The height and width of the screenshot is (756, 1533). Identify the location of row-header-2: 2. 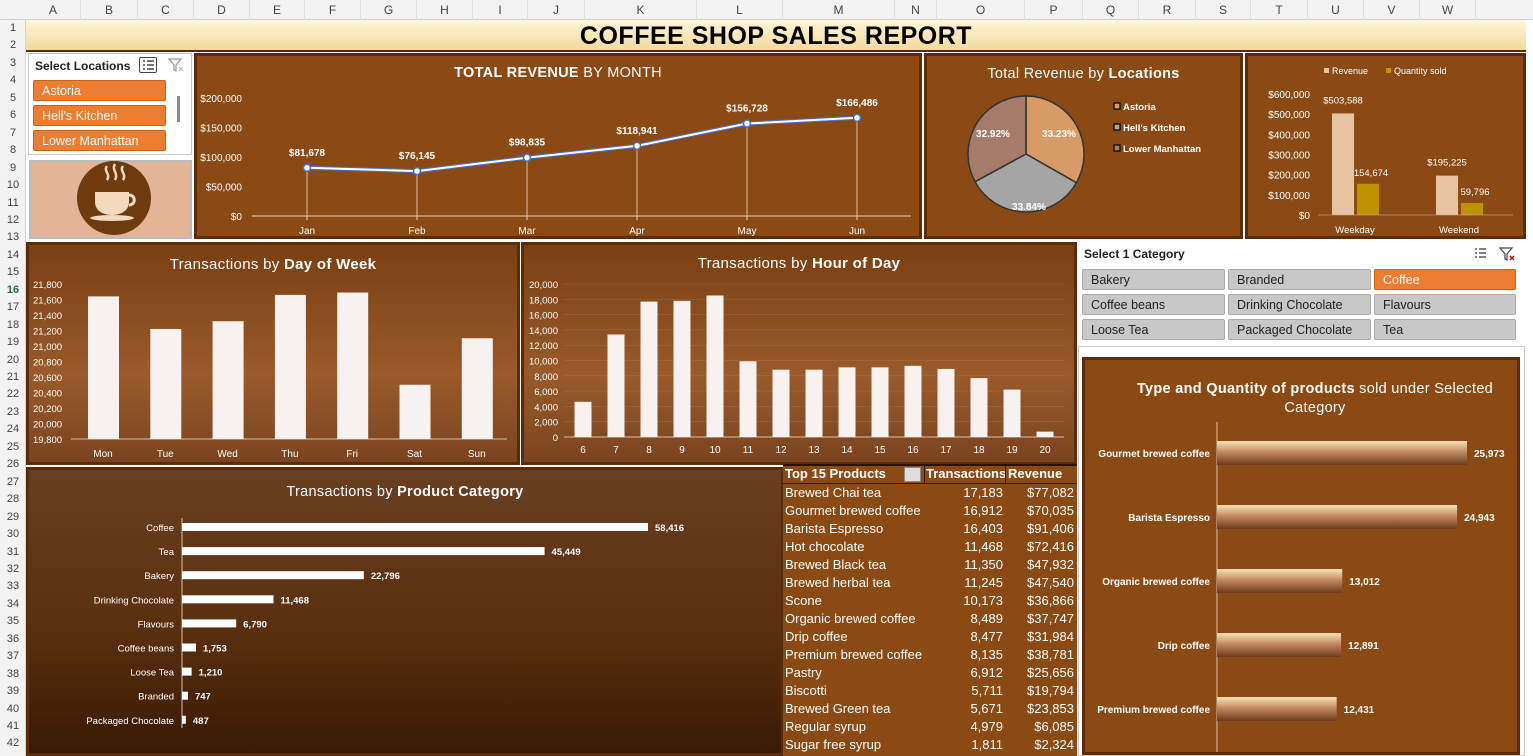
(13, 45).